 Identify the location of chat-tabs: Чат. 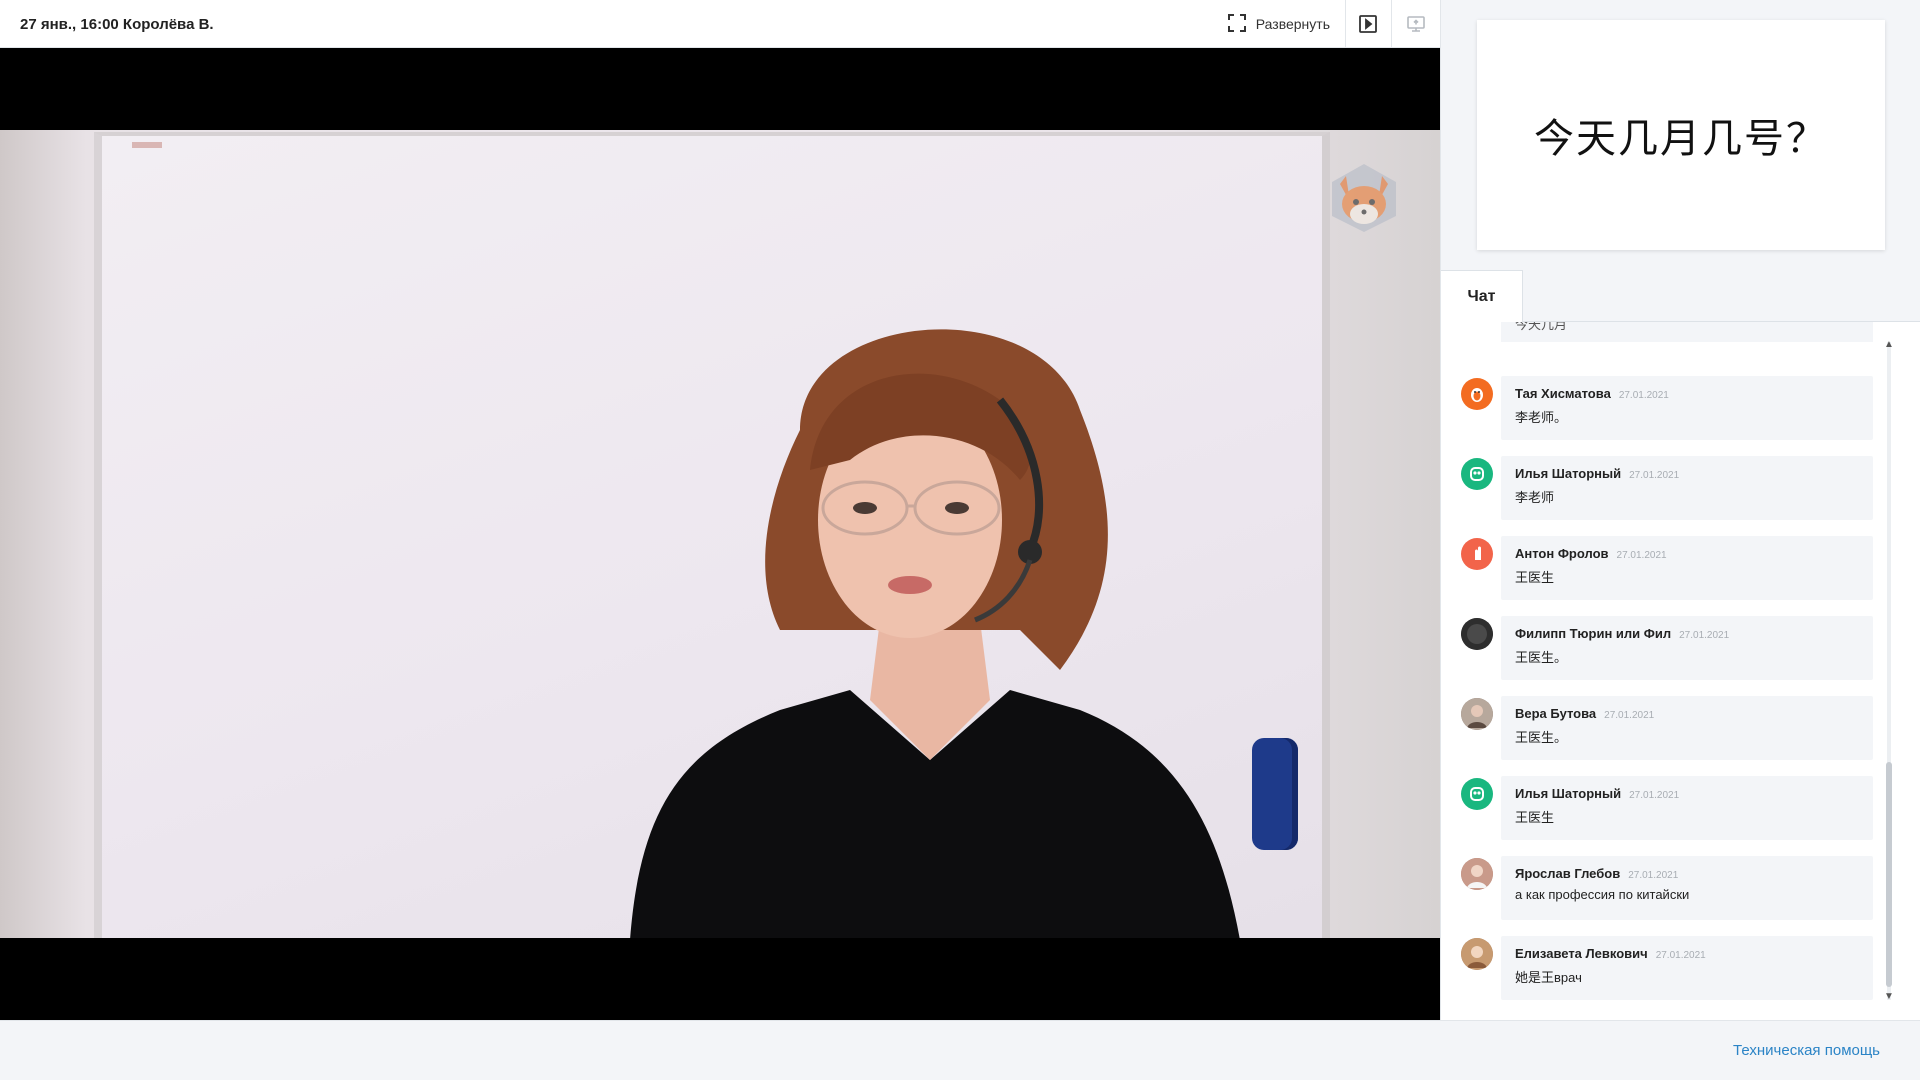
(1680, 296).